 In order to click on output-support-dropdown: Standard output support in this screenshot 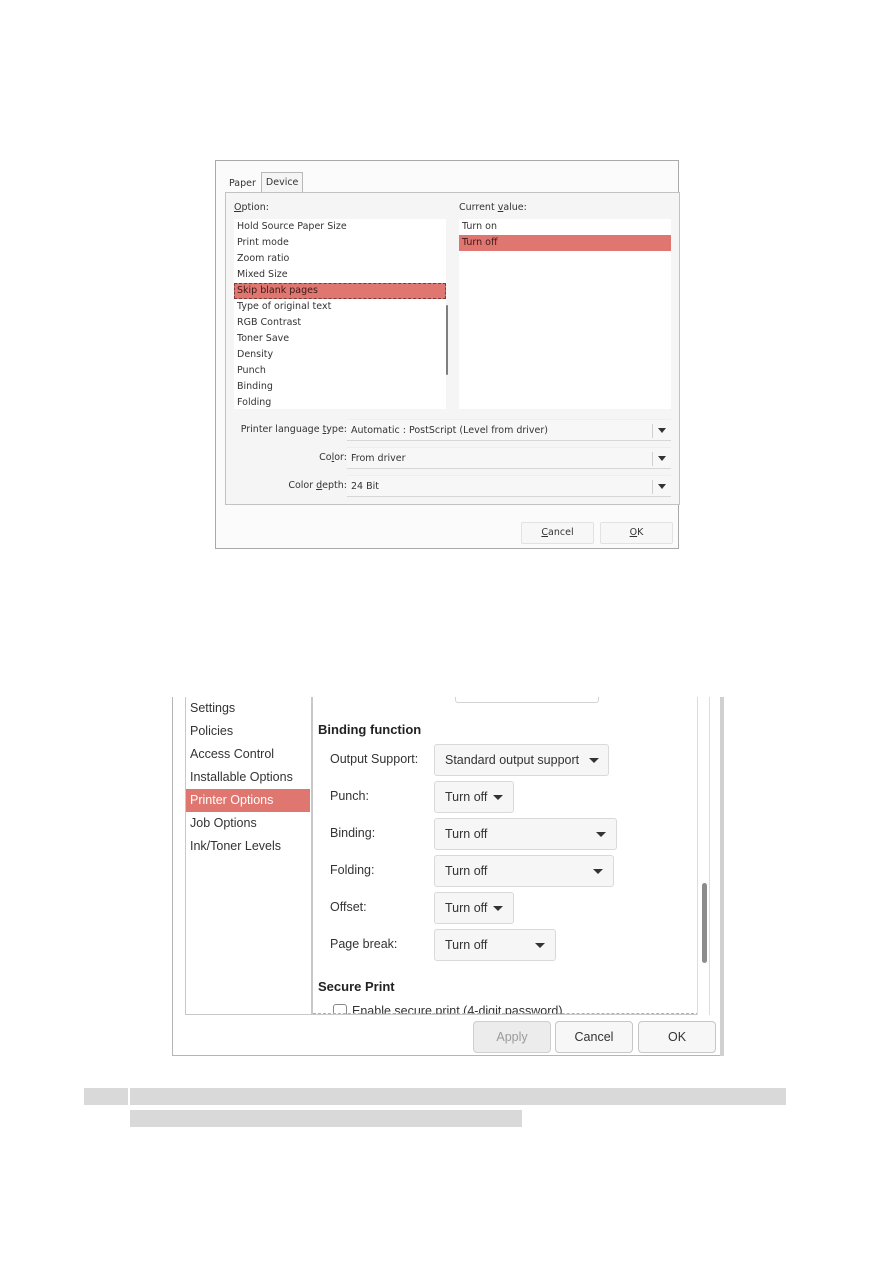, I will do `click(521, 760)`.